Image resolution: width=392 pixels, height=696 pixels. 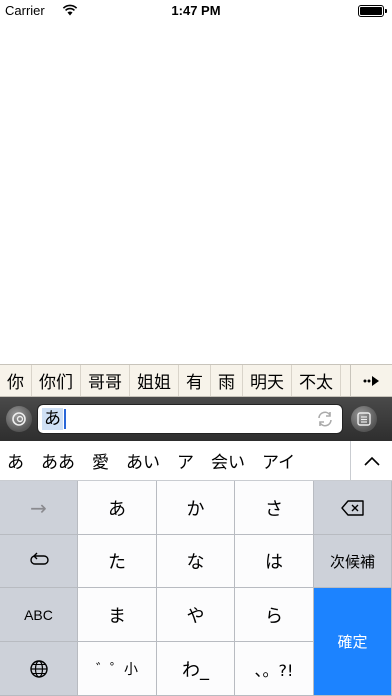 What do you see at coordinates (190, 419) in the screenshot?
I see `composition-field: あ` at bounding box center [190, 419].